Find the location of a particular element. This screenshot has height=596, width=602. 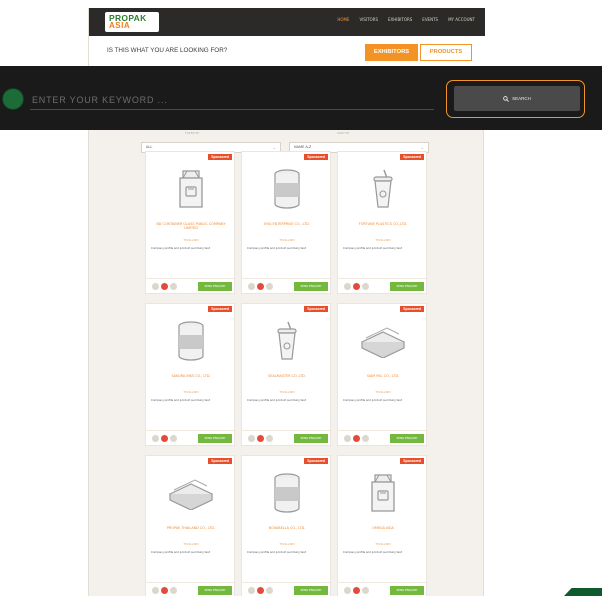

nav-home: HOME is located at coordinates (343, 19).